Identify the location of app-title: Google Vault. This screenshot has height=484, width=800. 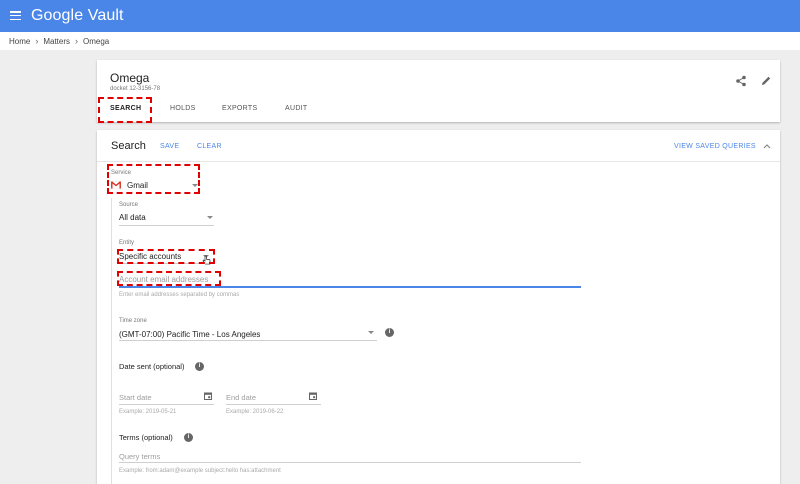
(77, 15).